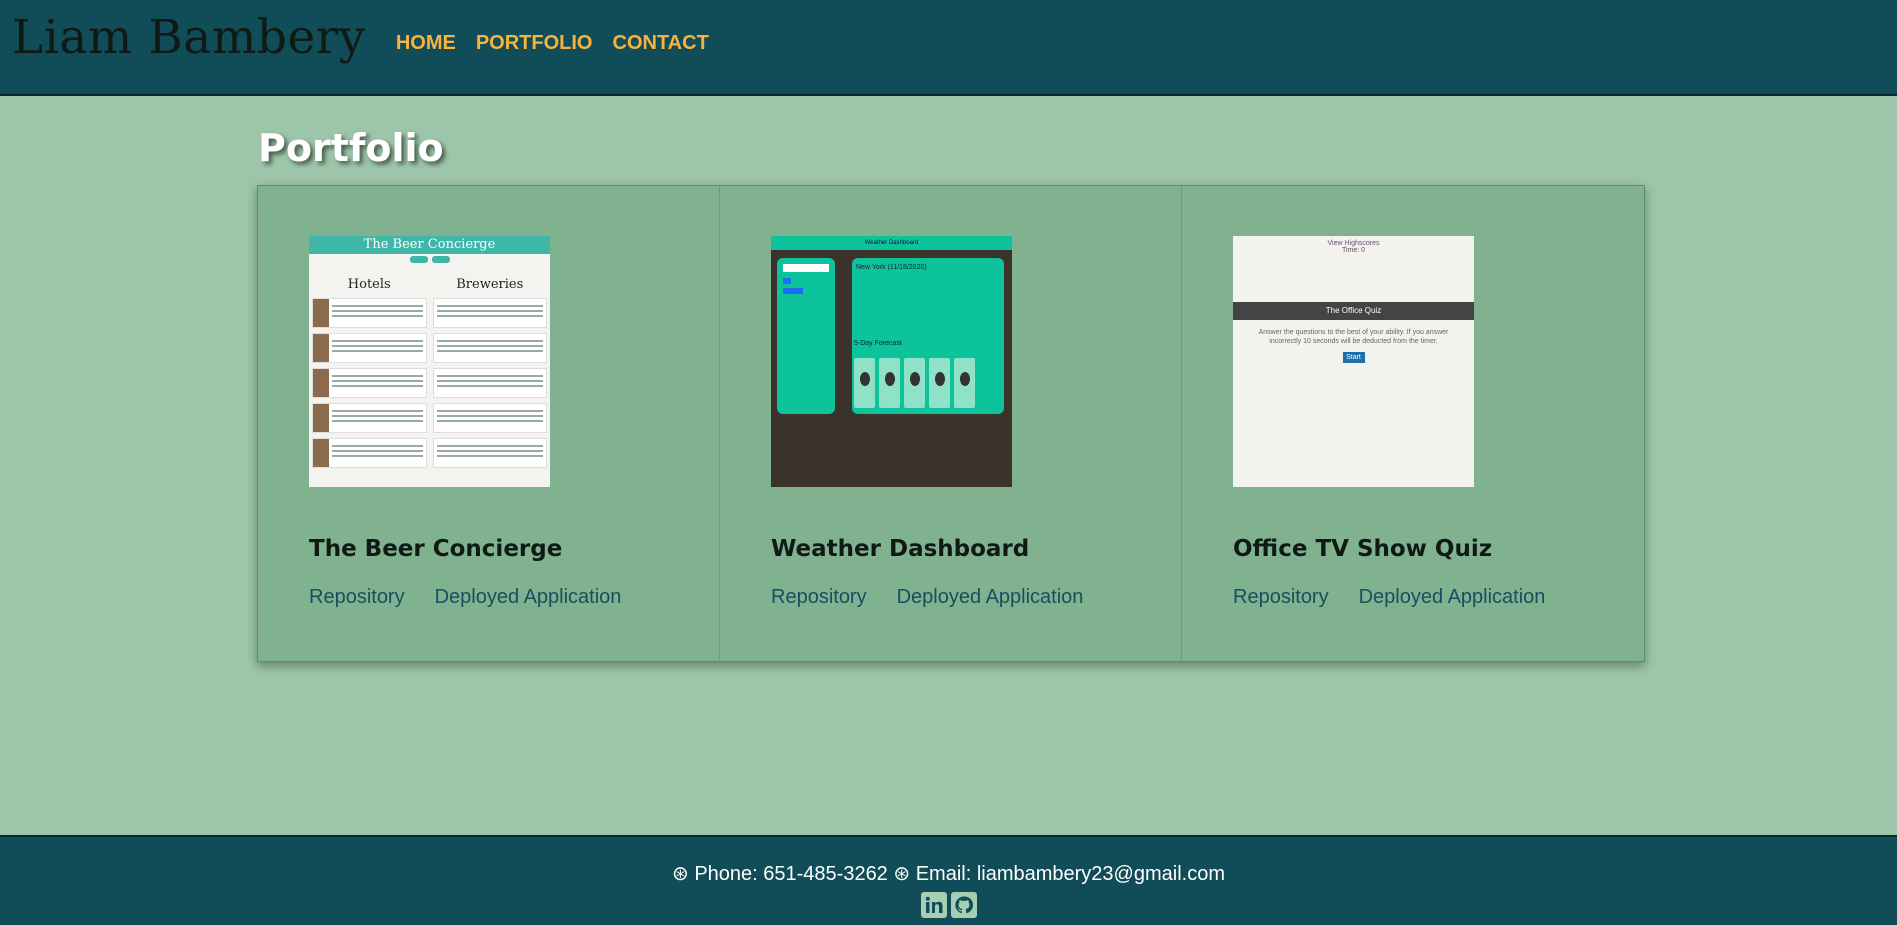 The width and height of the screenshot is (1897, 925). I want to click on phone-text: Phone: 651-485-3262, so click(791, 874).